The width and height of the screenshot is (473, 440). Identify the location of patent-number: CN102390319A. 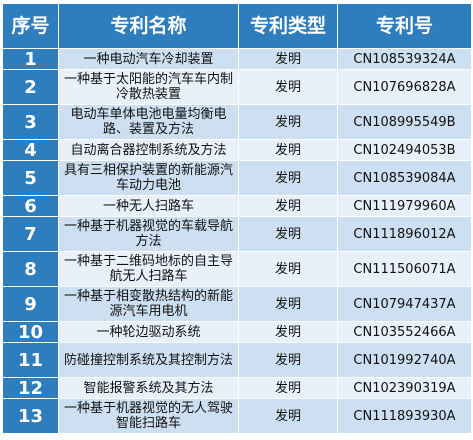
(404, 388).